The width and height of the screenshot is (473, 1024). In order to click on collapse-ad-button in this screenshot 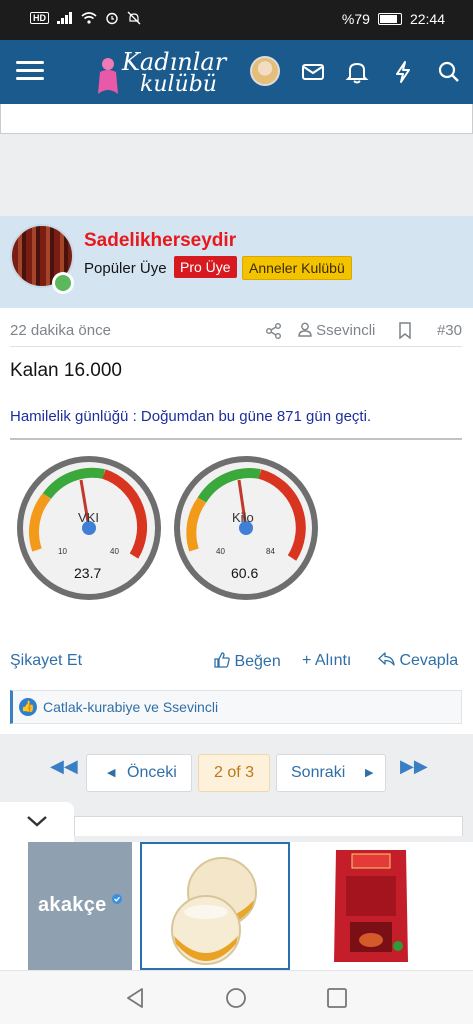, I will do `click(37, 822)`.